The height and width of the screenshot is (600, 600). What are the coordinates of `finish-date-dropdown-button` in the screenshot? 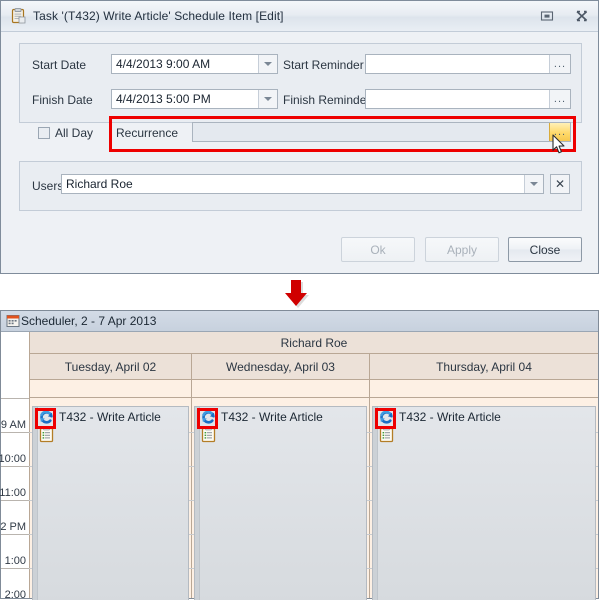 It's located at (267, 99).